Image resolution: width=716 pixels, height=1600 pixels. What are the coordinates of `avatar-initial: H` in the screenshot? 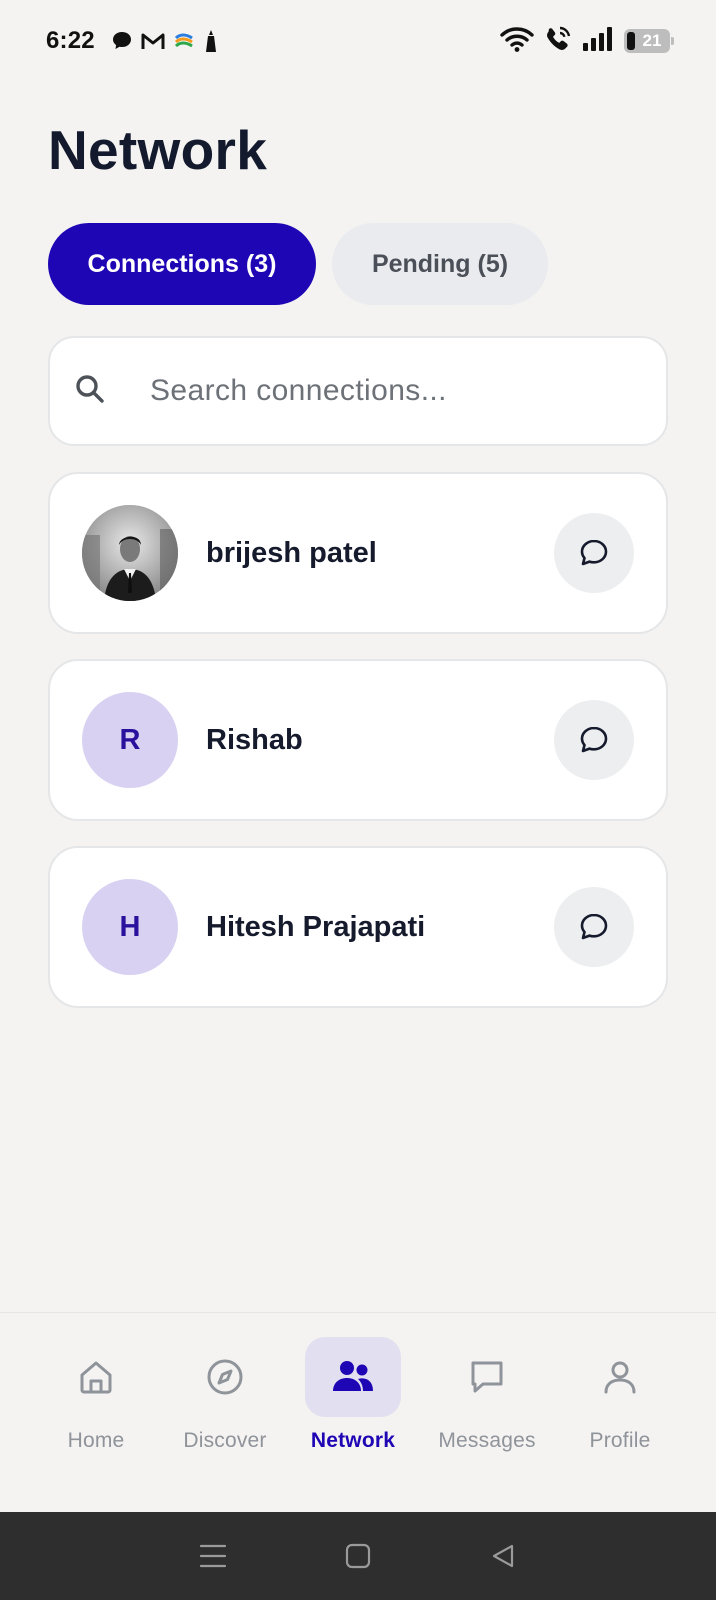 It's located at (130, 926).